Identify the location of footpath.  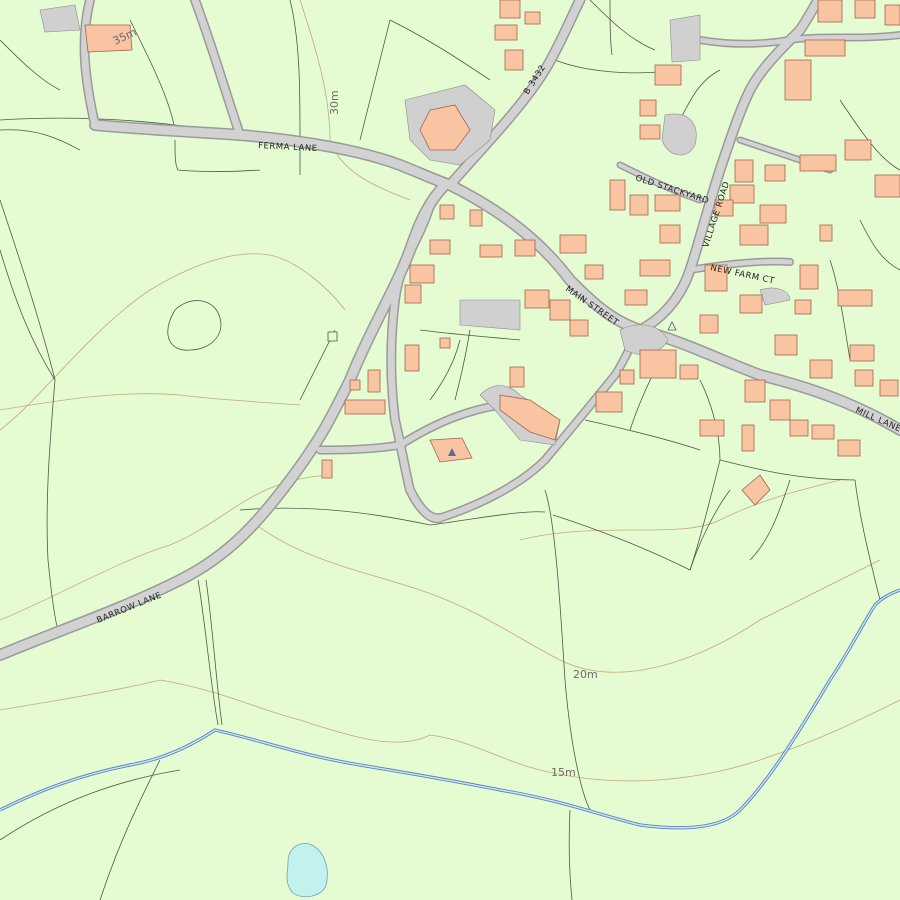
(208, 652).